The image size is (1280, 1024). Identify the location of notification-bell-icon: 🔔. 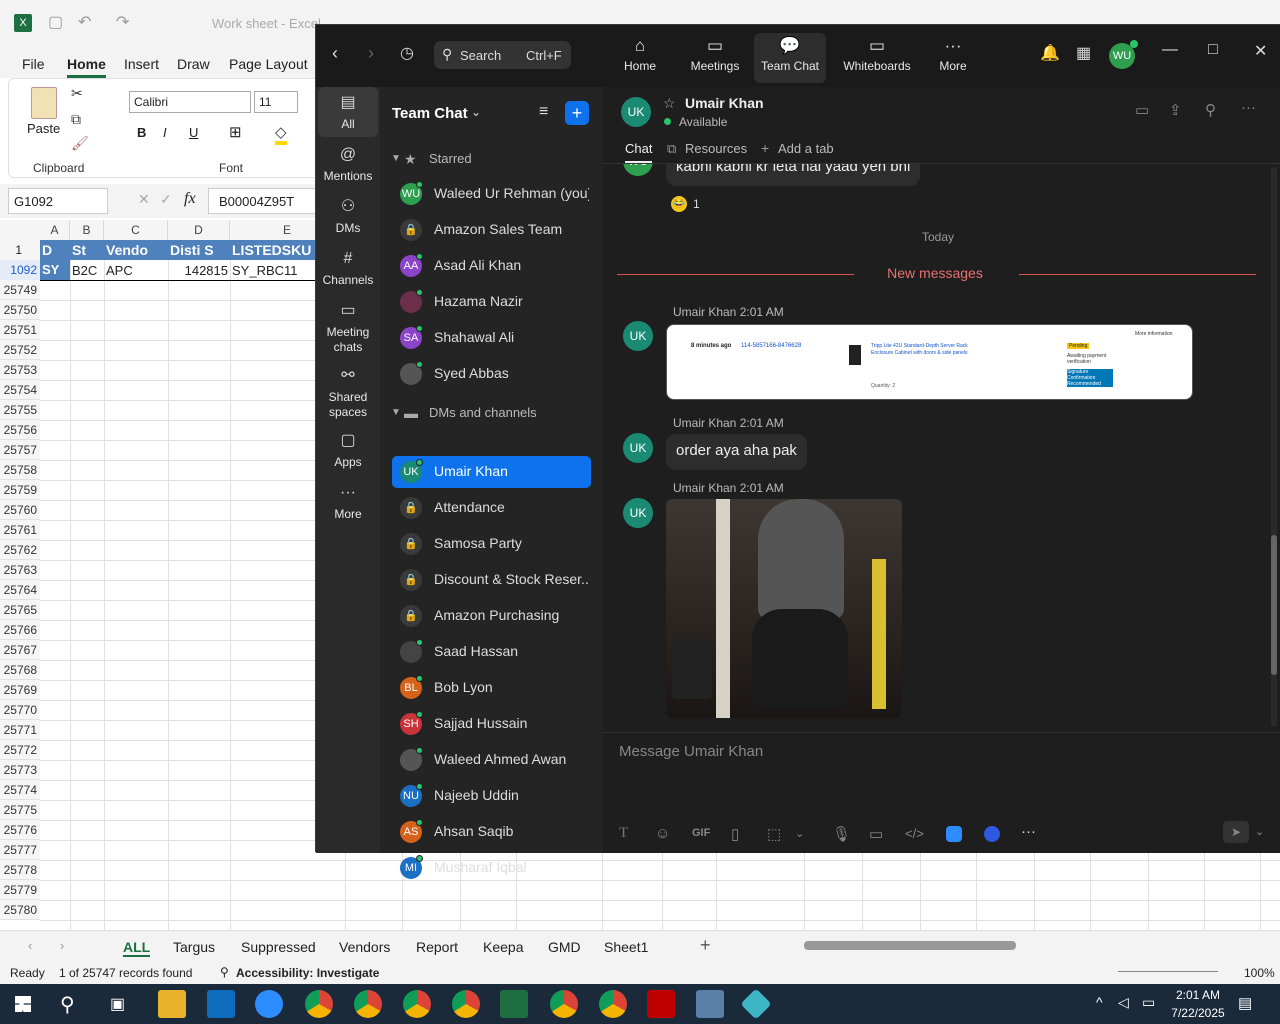
(1050, 53).